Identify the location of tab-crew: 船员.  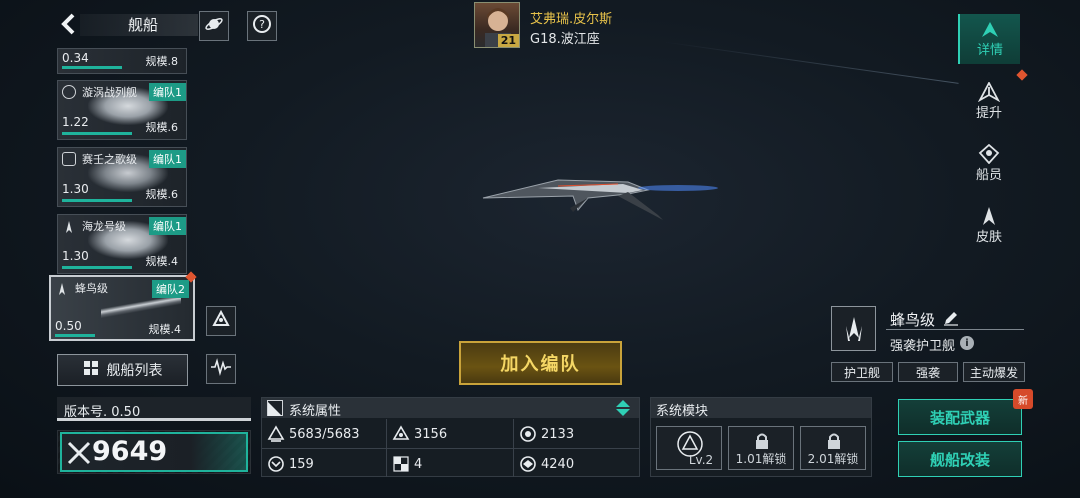
(989, 163).